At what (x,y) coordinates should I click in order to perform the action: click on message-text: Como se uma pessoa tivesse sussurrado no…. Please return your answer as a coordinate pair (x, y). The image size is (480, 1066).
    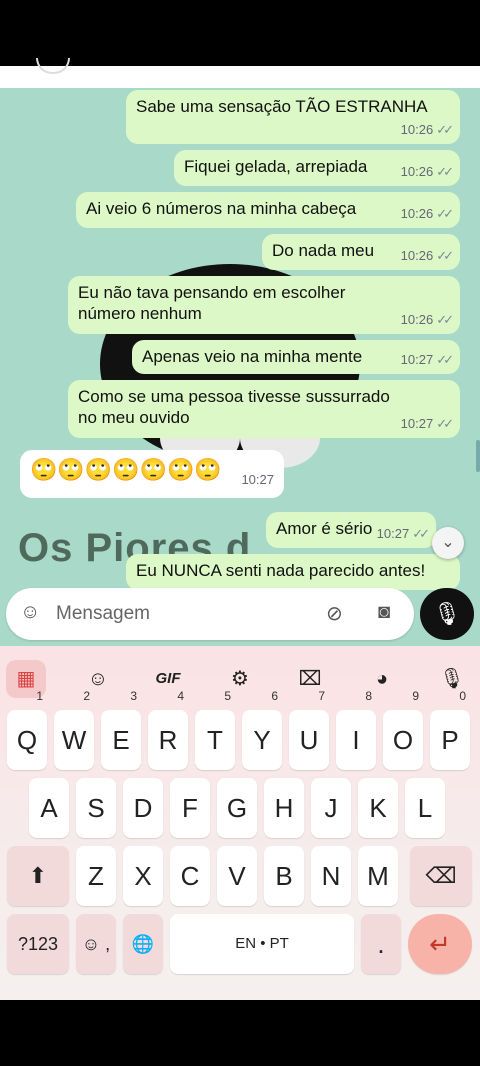
    Looking at the image, I should click on (234, 407).